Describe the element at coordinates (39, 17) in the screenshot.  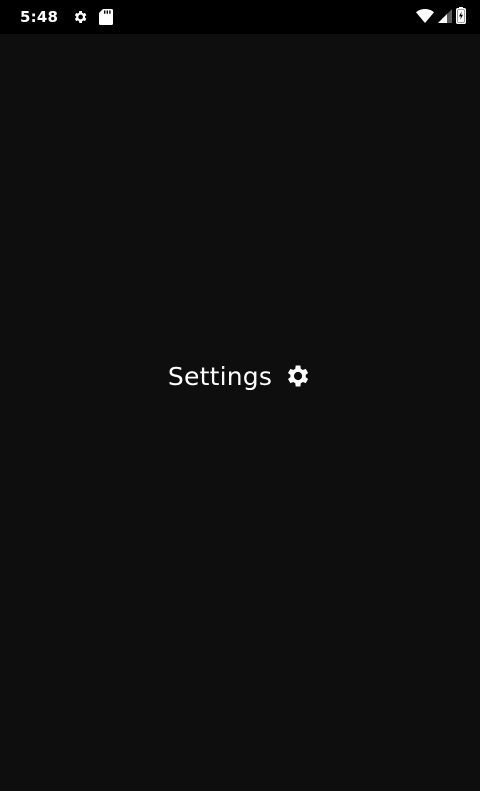
I see `status-time: 5:48` at that location.